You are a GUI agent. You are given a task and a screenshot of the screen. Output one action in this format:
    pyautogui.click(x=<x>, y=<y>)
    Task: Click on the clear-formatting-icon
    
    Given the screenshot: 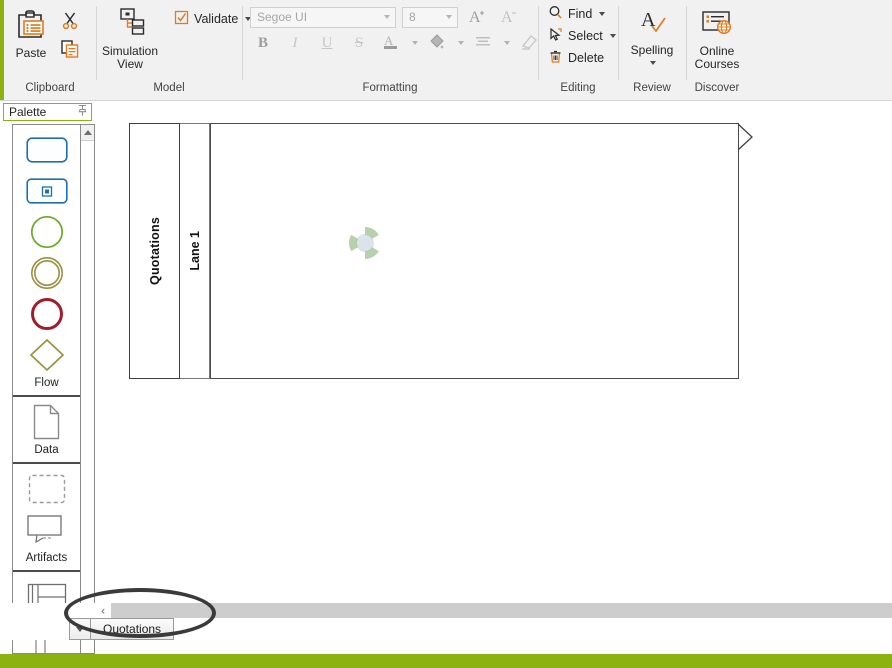 What is the action you would take?
    pyautogui.click(x=529, y=43)
    